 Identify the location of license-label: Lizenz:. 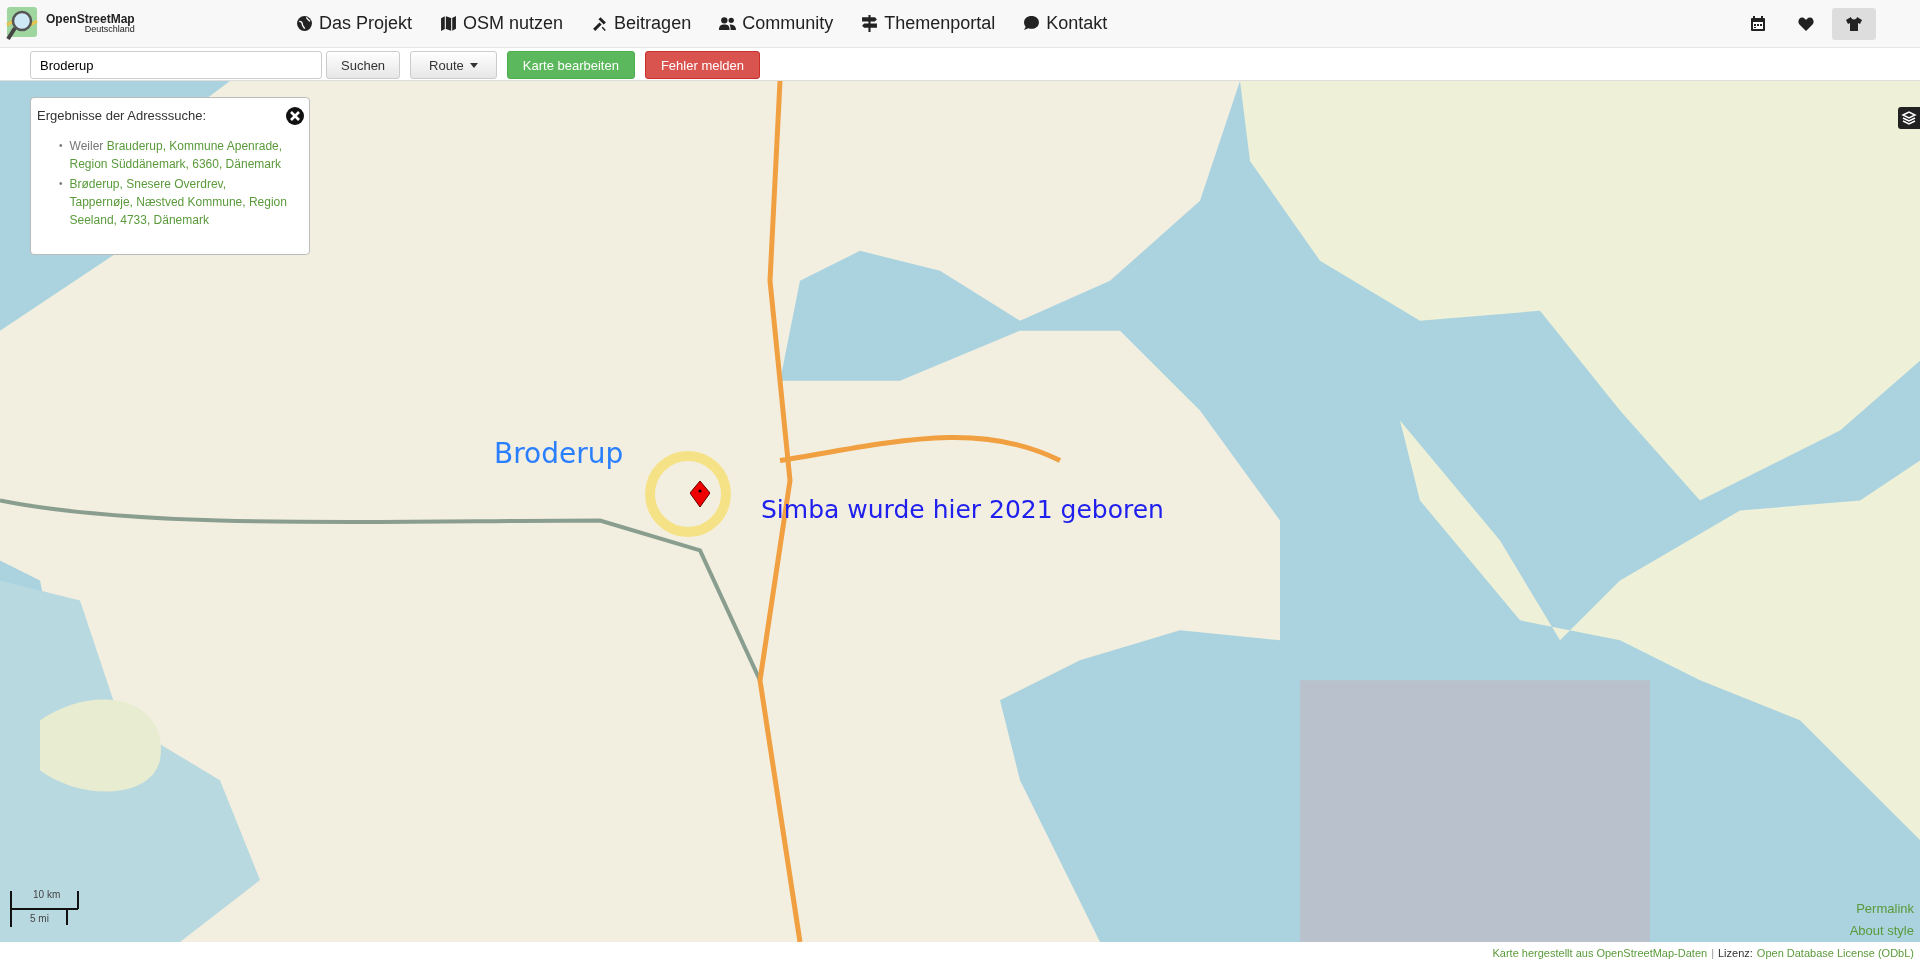
(1735, 953).